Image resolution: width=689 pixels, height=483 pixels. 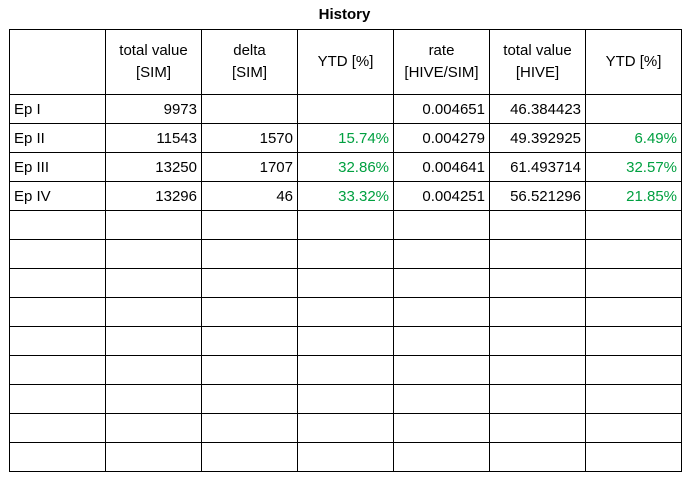 What do you see at coordinates (345, 138) in the screenshot?
I see `ytd-sim-cell: 15.74%` at bounding box center [345, 138].